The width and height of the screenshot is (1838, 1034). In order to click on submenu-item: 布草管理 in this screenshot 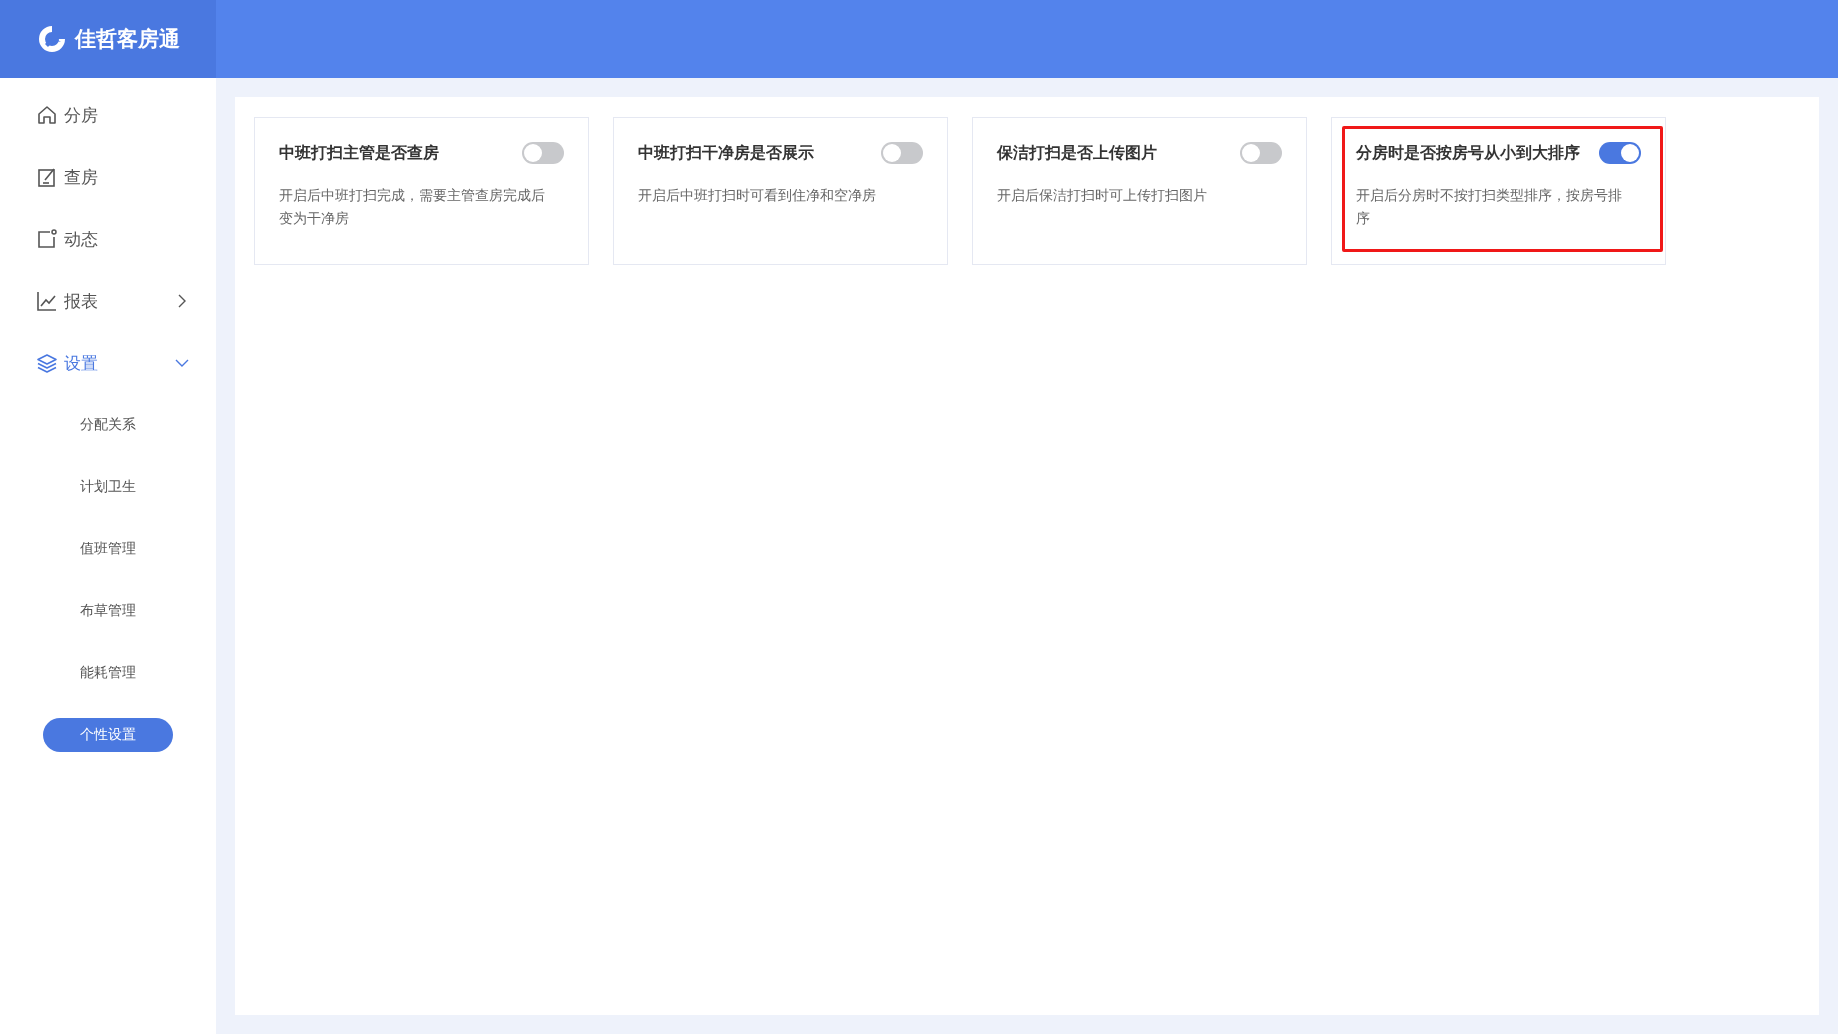, I will do `click(108, 611)`.